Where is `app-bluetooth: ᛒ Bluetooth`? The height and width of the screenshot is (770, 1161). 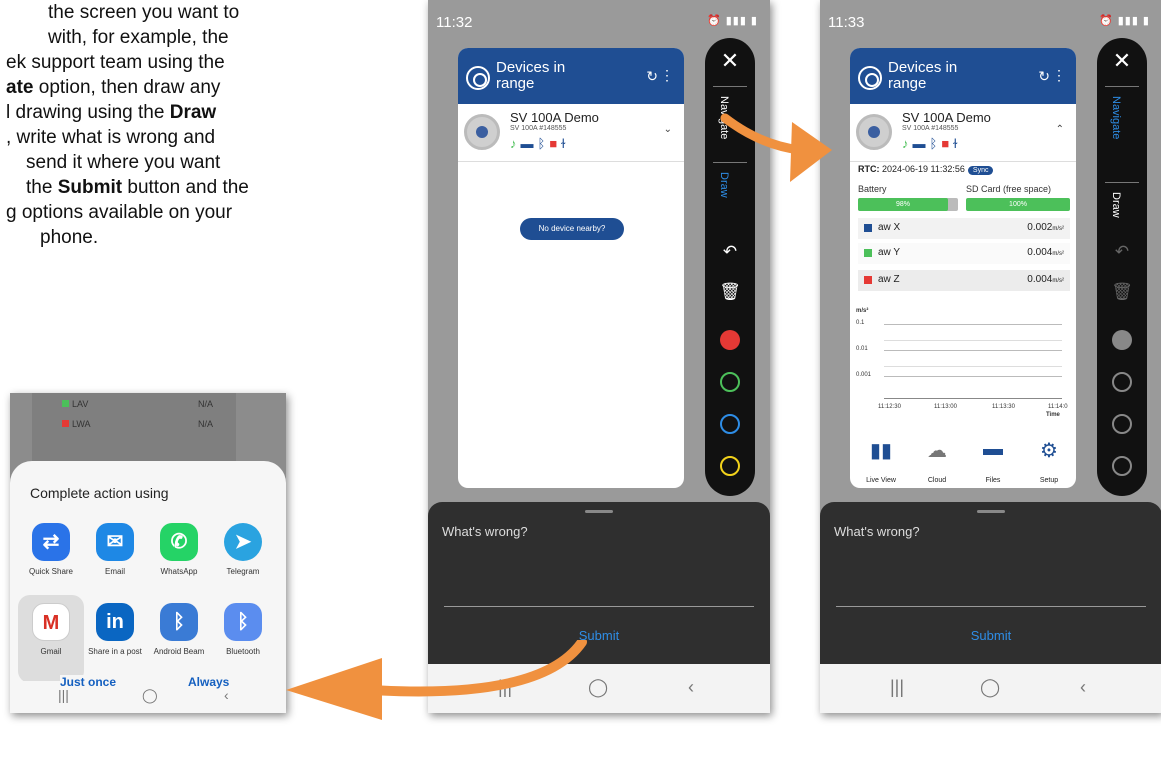 app-bluetooth: ᛒ Bluetooth is located at coordinates (243, 629).